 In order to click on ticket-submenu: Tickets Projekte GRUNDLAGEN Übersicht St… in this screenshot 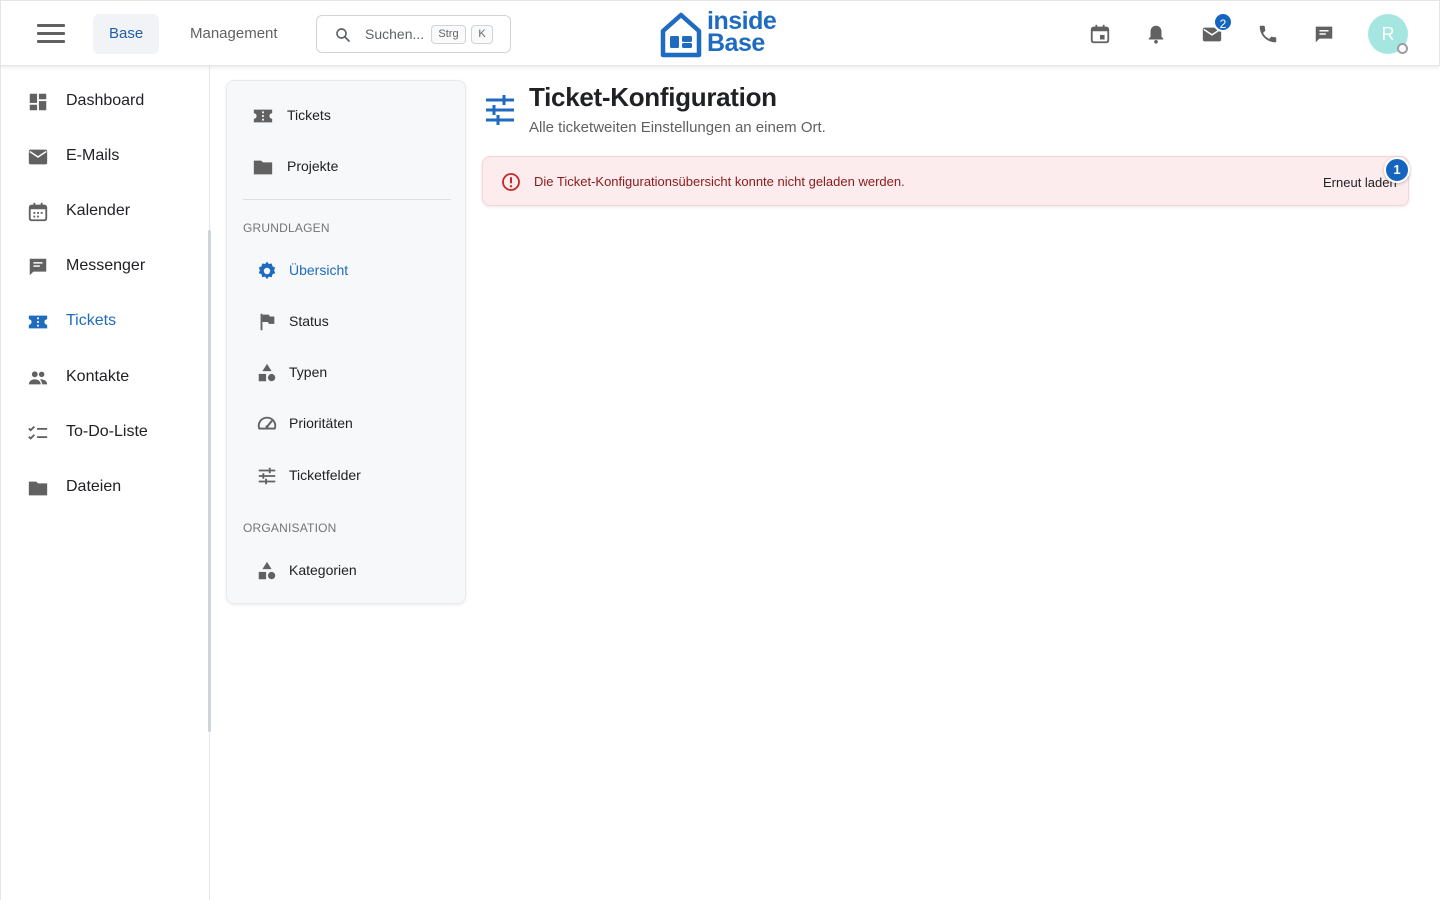, I will do `click(346, 342)`.